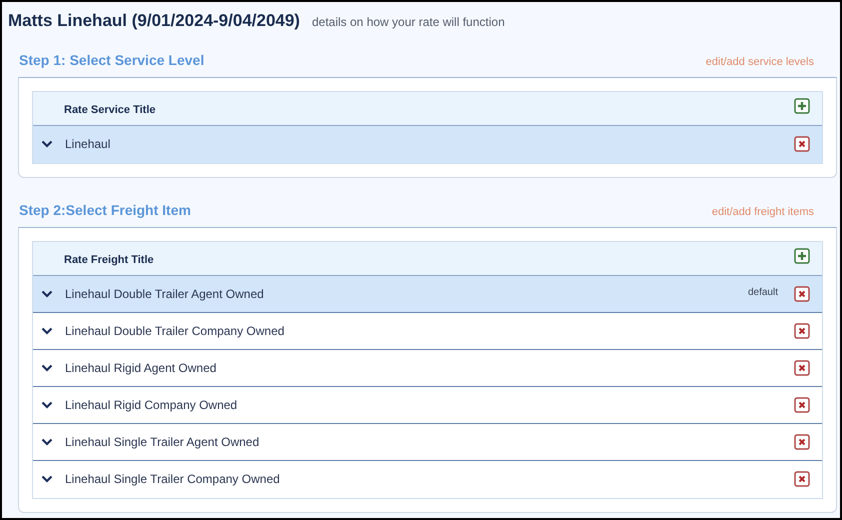 This screenshot has height=520, width=842. Describe the element at coordinates (427, 331) in the screenshot. I see `table-row: Linehaul Double Trailer Company Owned` at that location.